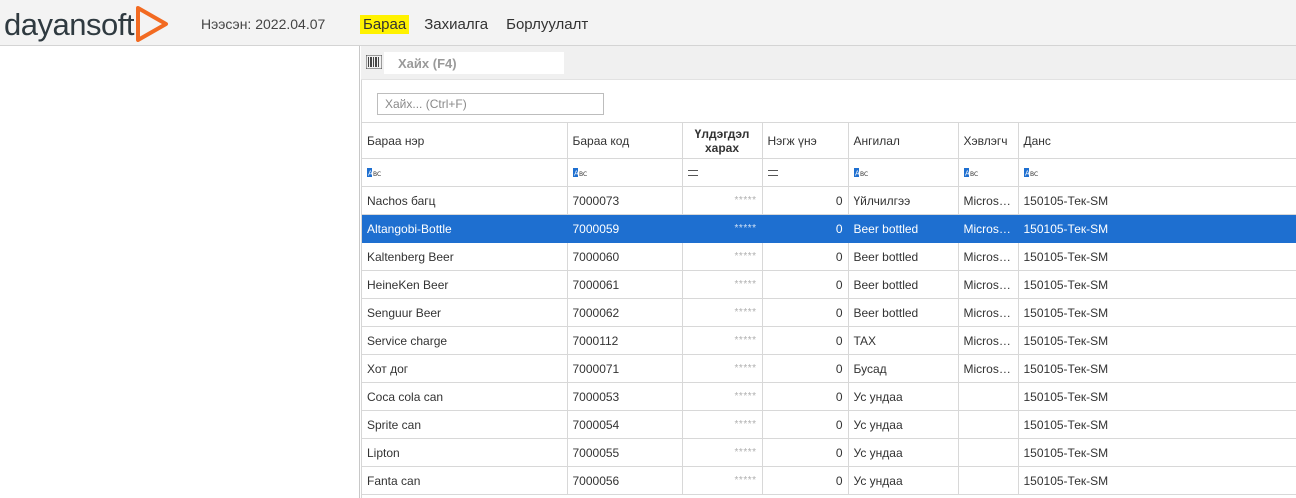  I want to click on cell-name: HeineKen Beer, so click(465, 284).